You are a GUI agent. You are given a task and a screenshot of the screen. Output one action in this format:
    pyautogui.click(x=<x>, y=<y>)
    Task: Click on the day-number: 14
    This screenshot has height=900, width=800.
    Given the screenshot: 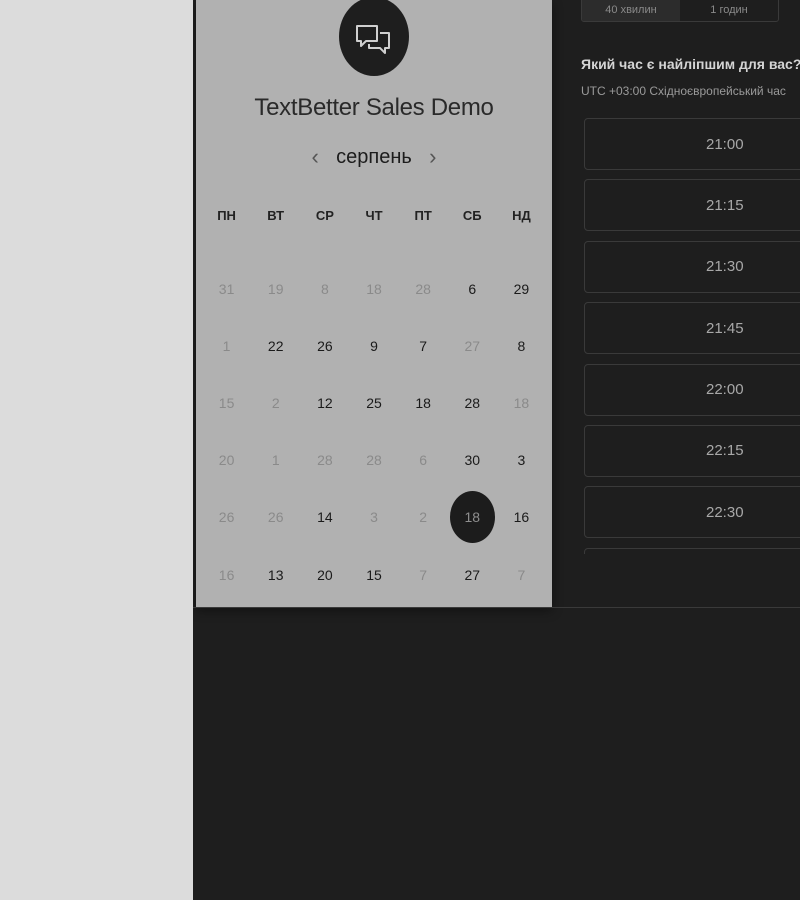 What is the action you would take?
    pyautogui.click(x=325, y=517)
    